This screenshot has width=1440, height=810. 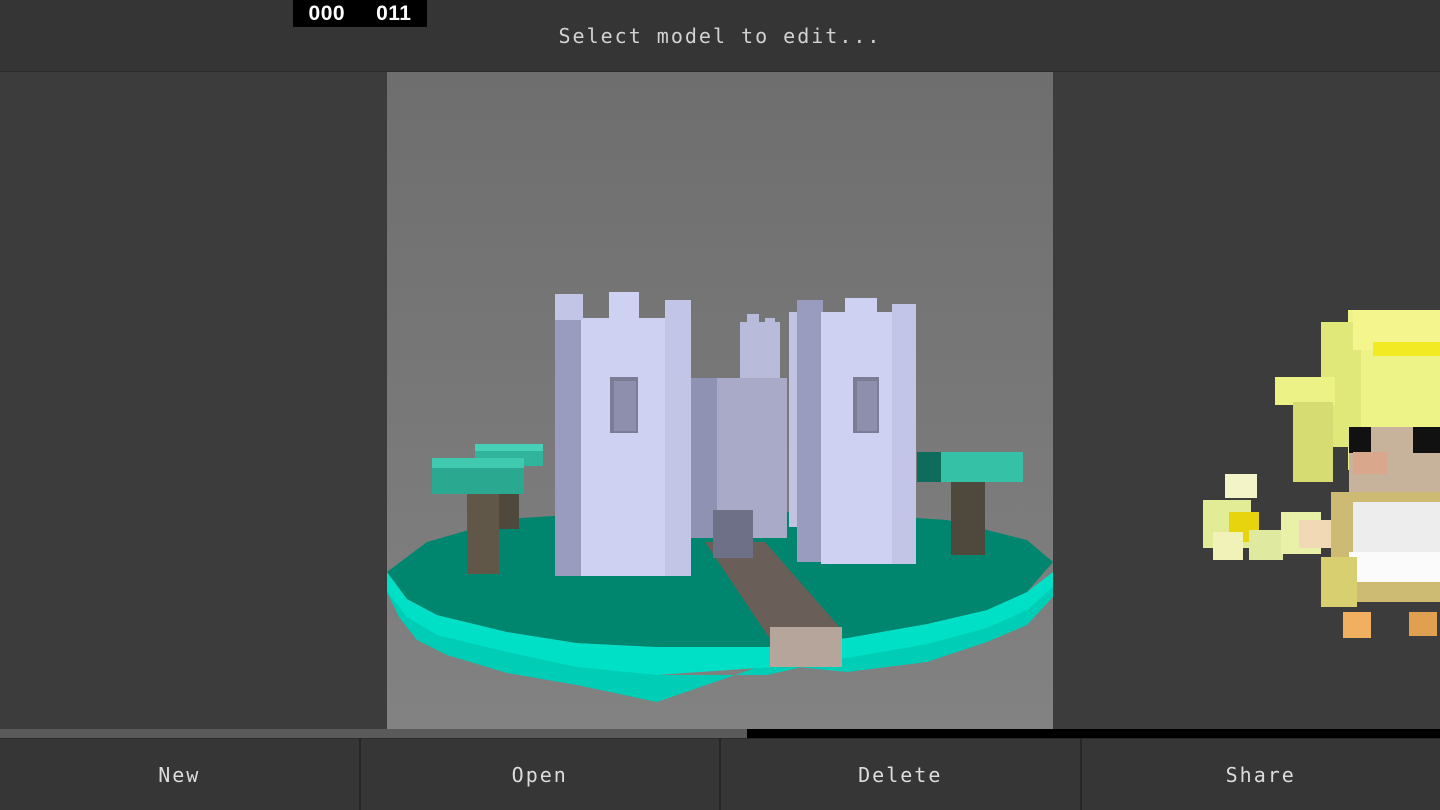 I want to click on bottom-toolbar: New Open Delete Share, so click(x=720, y=774).